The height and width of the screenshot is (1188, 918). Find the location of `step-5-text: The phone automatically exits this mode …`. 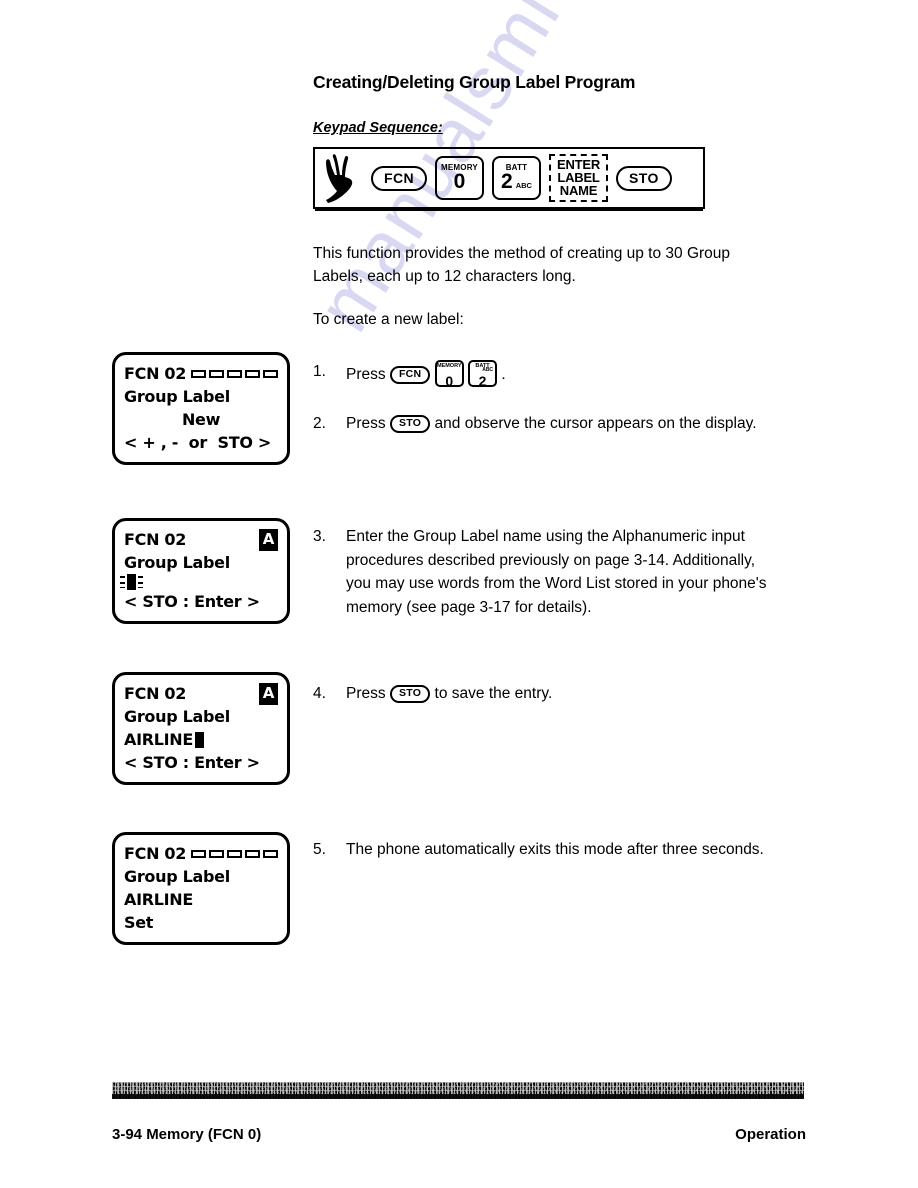

step-5-text: The phone automatically exits this mode … is located at coordinates (555, 849).